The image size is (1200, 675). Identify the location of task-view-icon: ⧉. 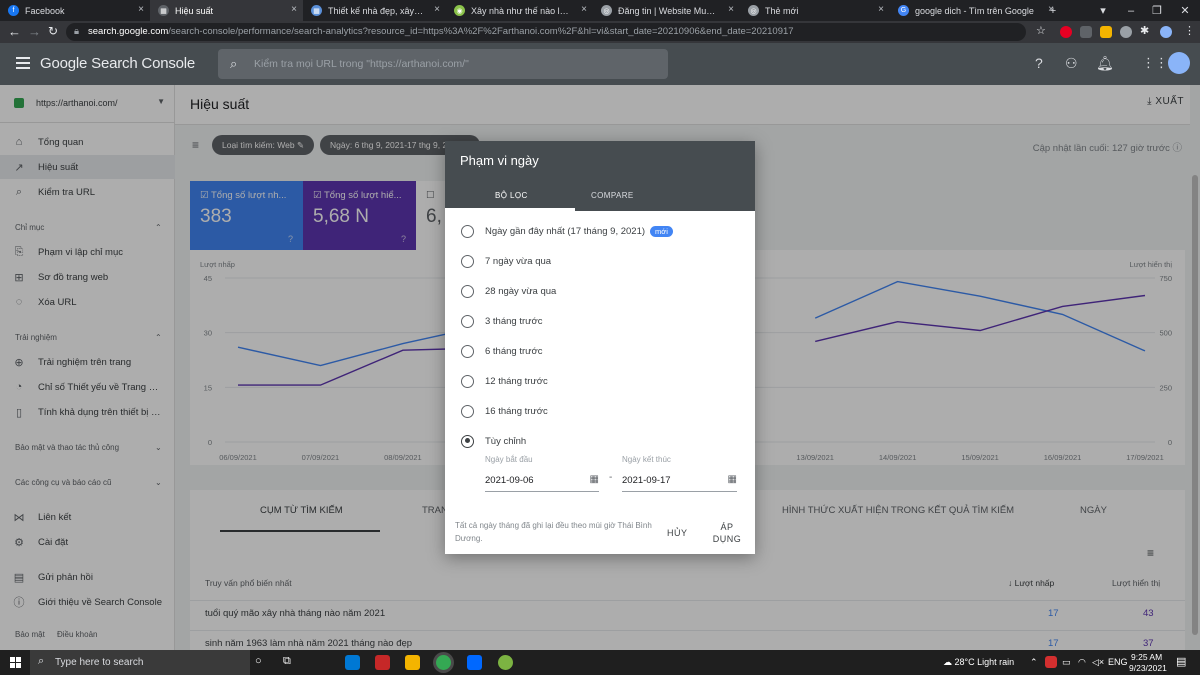
(287, 661).